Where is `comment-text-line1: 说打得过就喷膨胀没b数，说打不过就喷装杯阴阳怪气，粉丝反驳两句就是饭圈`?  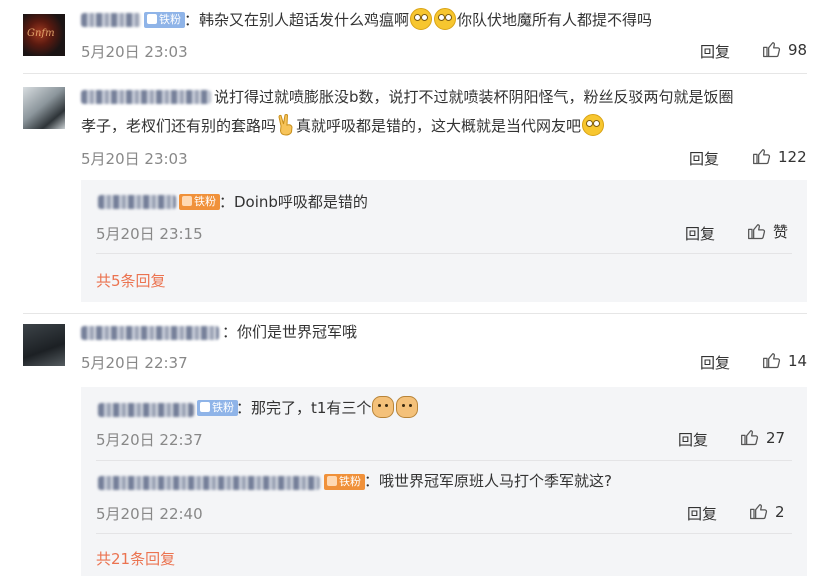
comment-text-line1: 说打得过就喷膨胀没b数，说打不过就喷装杯阴阳怪气，粉丝反驳两句就是饭圈 is located at coordinates (474, 97).